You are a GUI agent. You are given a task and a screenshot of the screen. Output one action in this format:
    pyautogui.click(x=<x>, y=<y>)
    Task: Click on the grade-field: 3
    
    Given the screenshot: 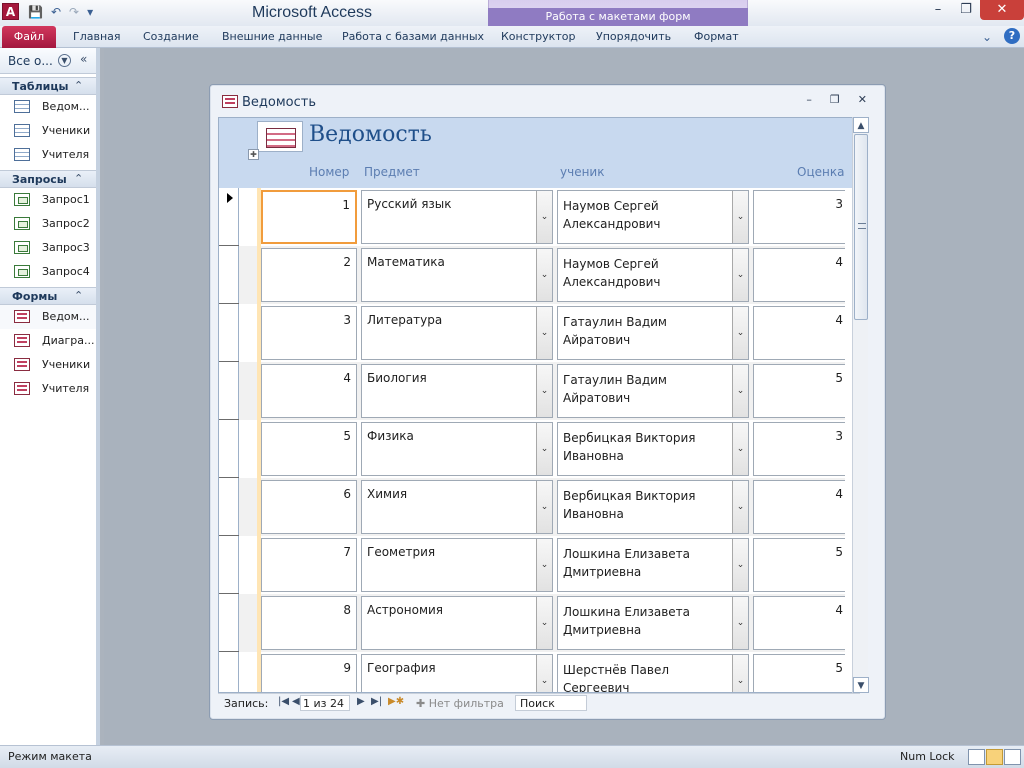 What is the action you would take?
    pyautogui.click(x=799, y=449)
    